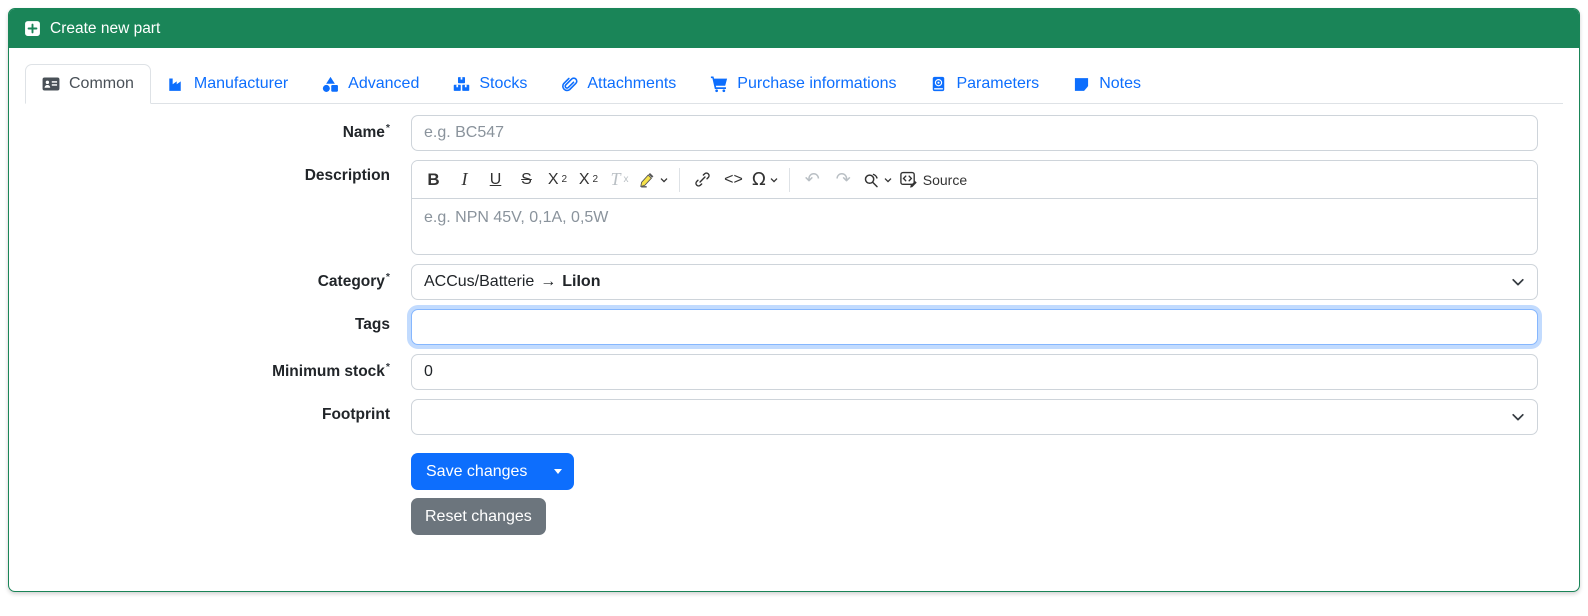 The width and height of the screenshot is (1588, 616). I want to click on paperclip-icon, so click(569, 84).